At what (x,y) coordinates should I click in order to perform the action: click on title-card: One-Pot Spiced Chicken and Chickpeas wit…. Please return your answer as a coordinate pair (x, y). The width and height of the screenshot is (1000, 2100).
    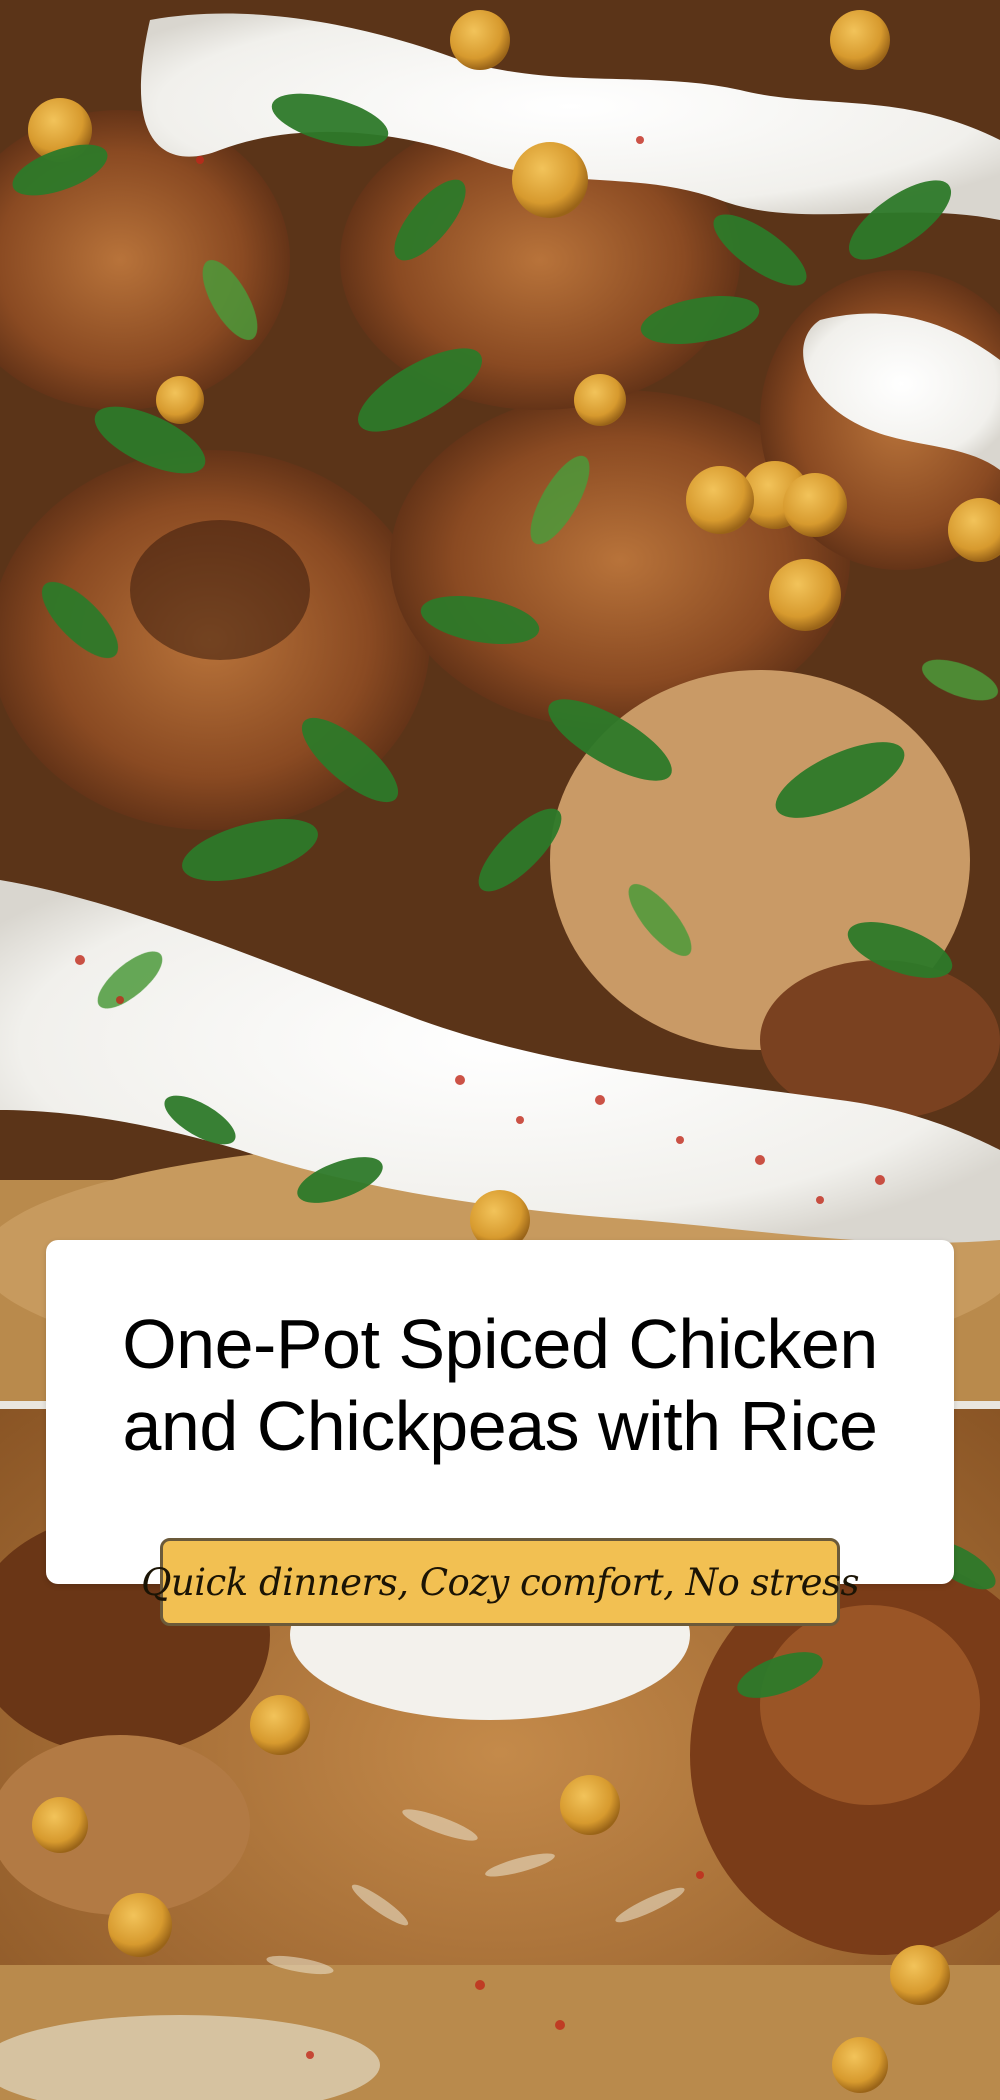
    Looking at the image, I should click on (500, 1412).